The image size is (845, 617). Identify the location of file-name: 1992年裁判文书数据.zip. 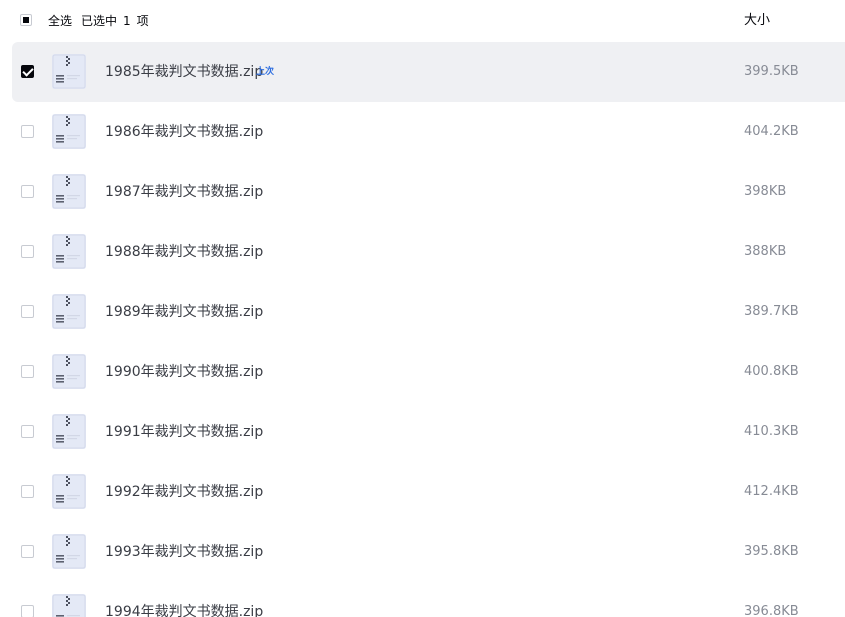
(184, 492).